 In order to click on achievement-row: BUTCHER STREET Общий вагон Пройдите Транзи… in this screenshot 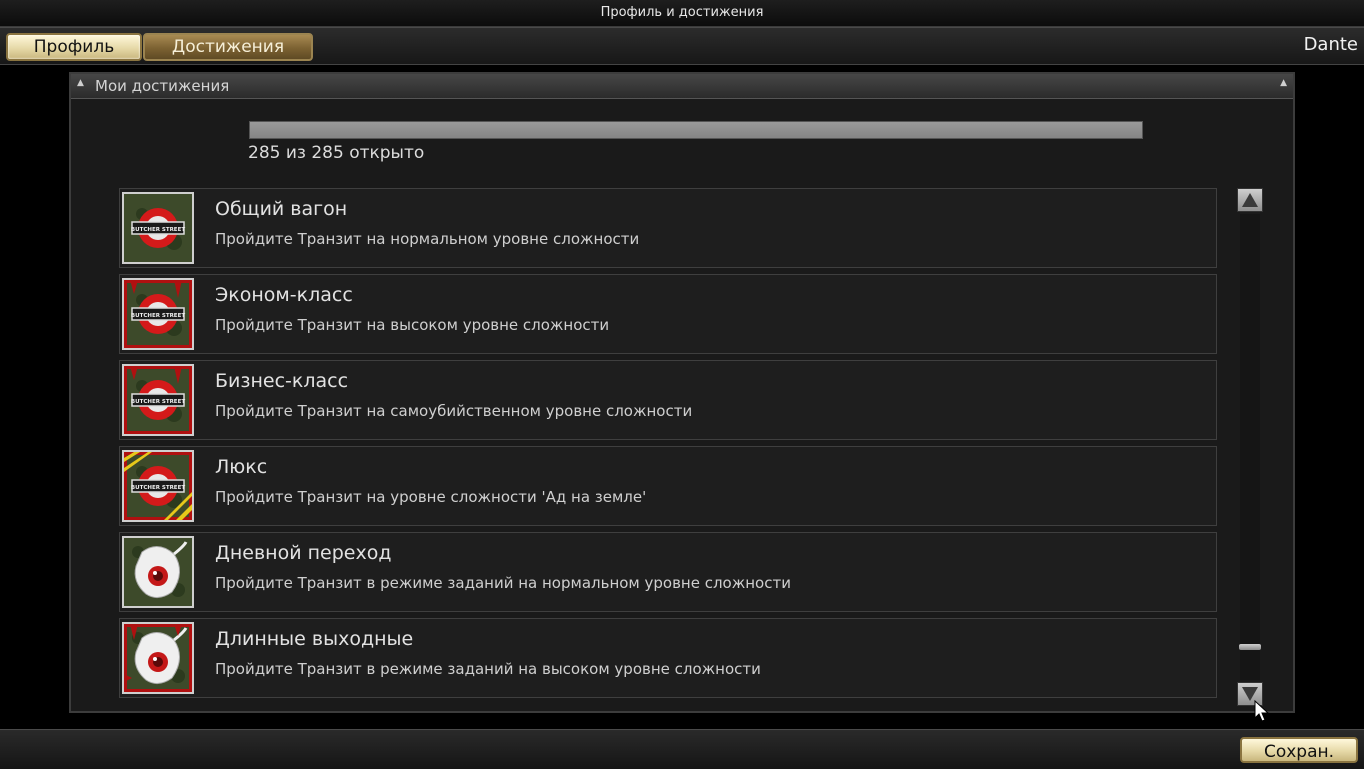, I will do `click(668, 228)`.